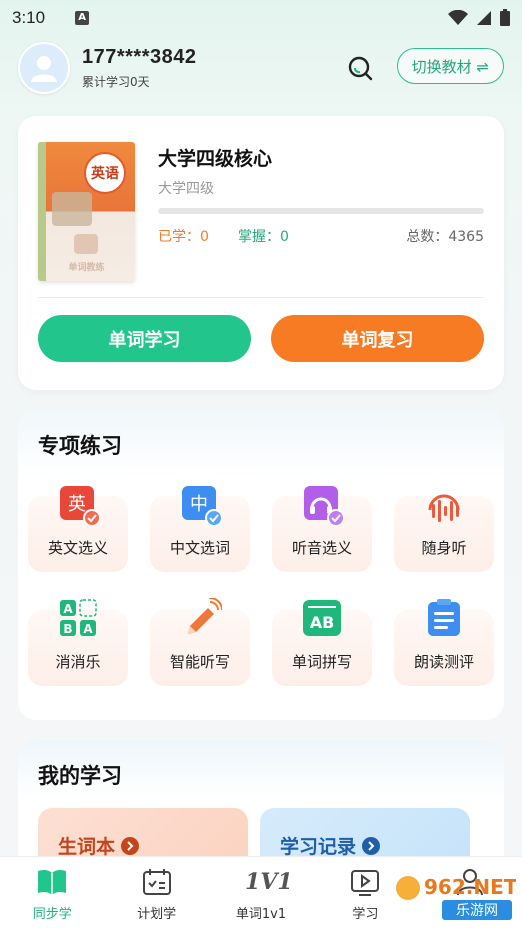 The width and height of the screenshot is (522, 928). What do you see at coordinates (82, 18) in the screenshot?
I see `notification-a-icon: A` at bounding box center [82, 18].